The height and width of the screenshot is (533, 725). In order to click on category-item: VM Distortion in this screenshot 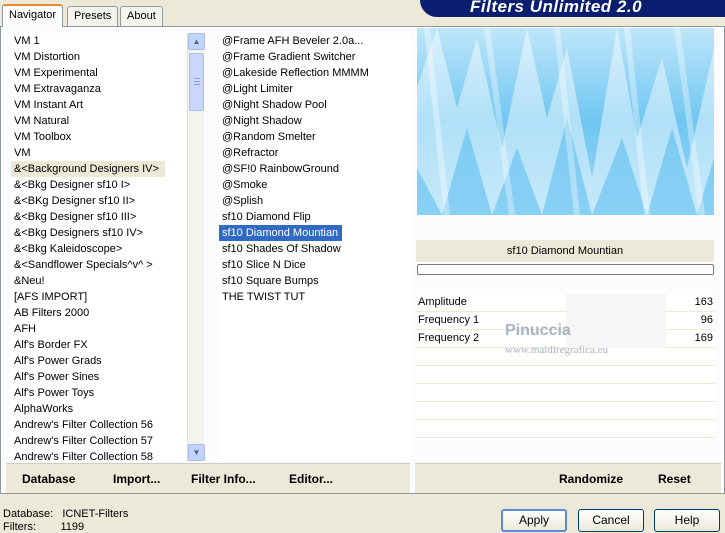, I will do `click(99, 57)`.